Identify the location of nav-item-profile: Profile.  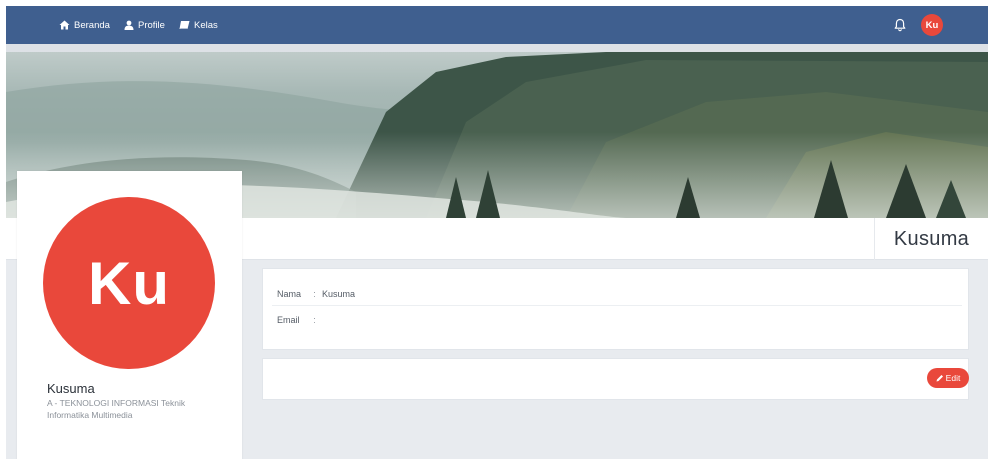
(144, 25).